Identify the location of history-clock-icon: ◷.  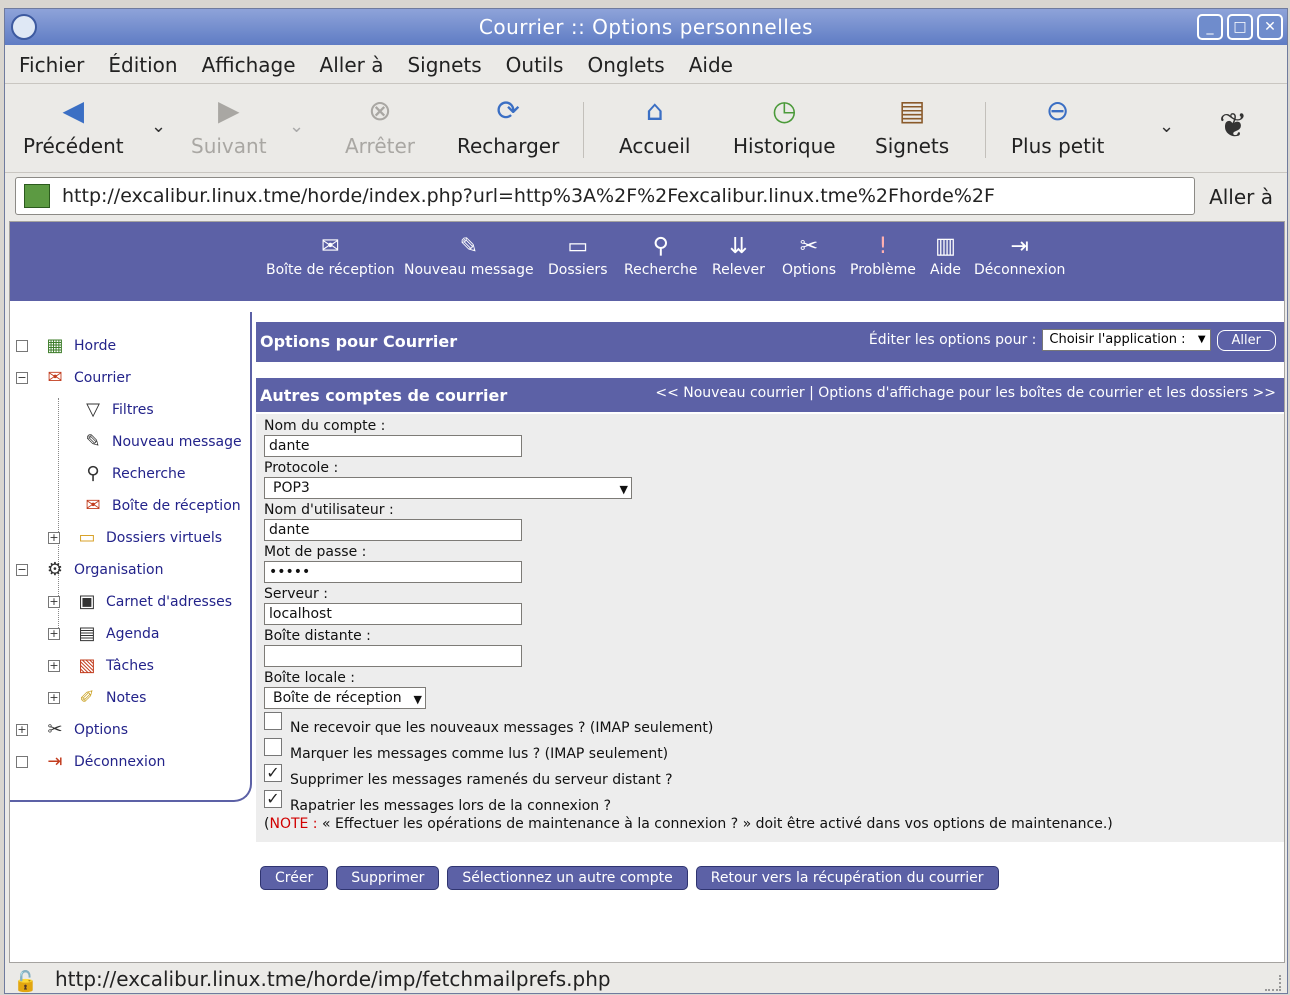
(784, 110).